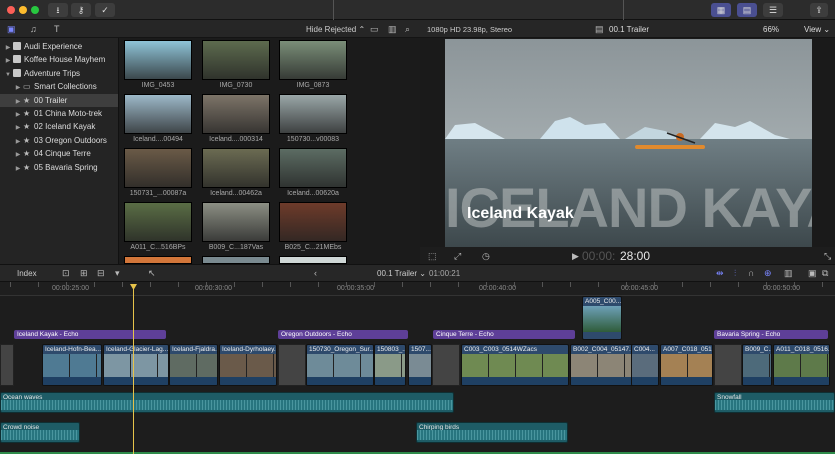  I want to click on clip-label: IMG_0453, so click(158, 85).